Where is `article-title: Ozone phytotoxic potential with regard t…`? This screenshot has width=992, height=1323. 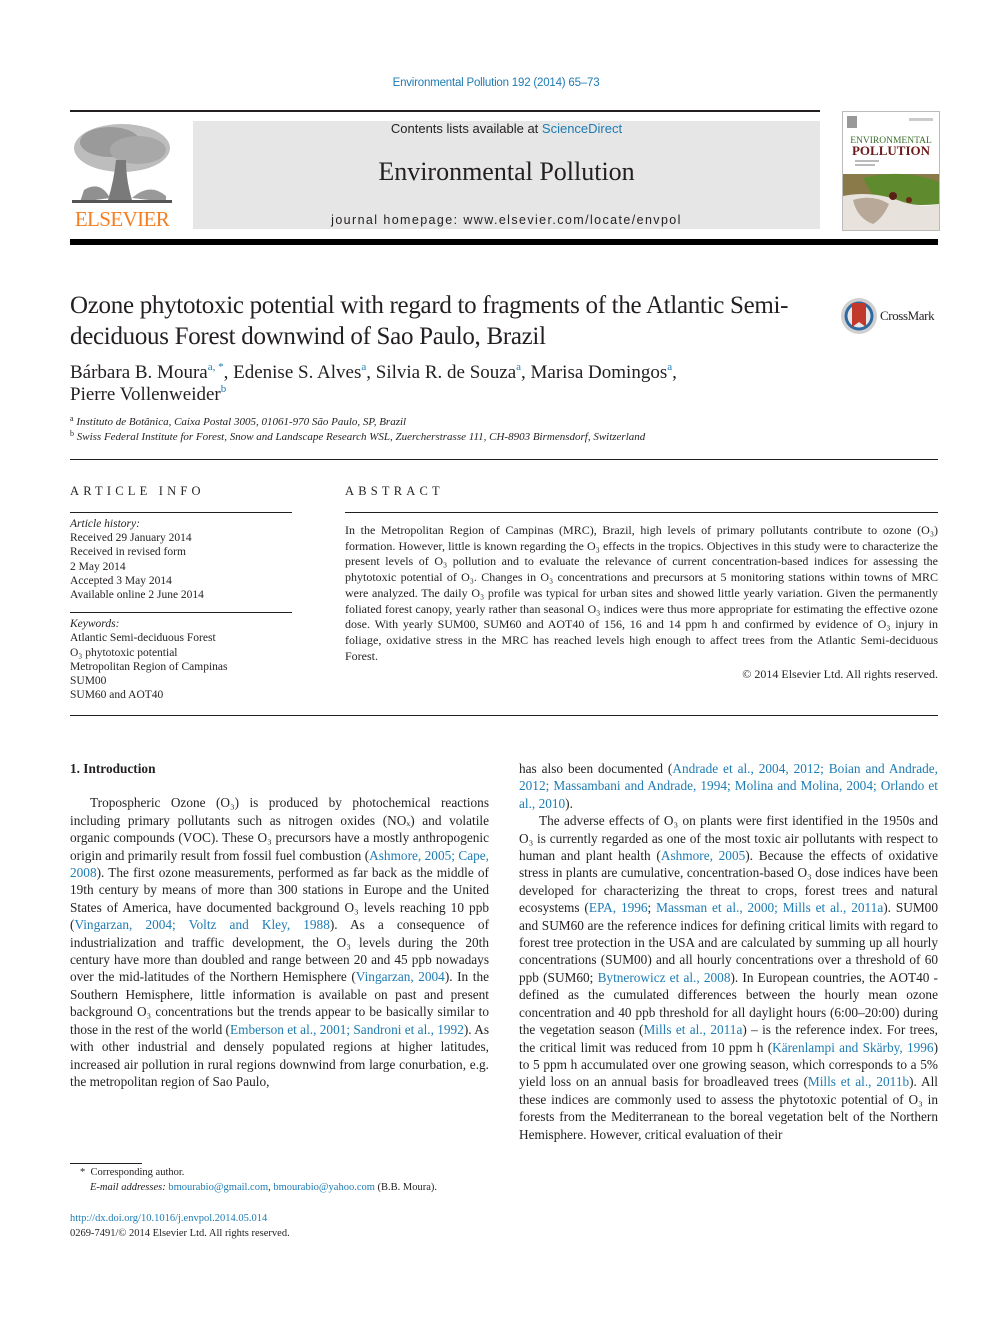 article-title: Ozone phytotoxic potential with regard t… is located at coordinates (429, 321).